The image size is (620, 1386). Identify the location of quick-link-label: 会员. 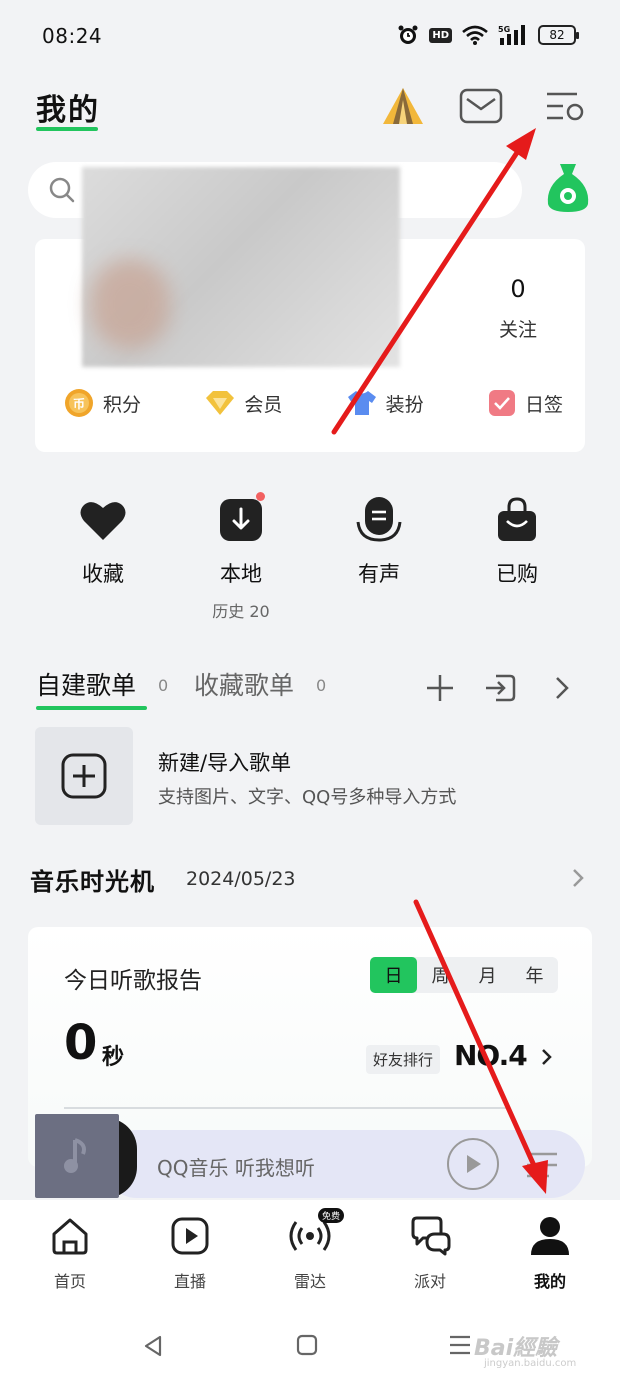
(263, 404).